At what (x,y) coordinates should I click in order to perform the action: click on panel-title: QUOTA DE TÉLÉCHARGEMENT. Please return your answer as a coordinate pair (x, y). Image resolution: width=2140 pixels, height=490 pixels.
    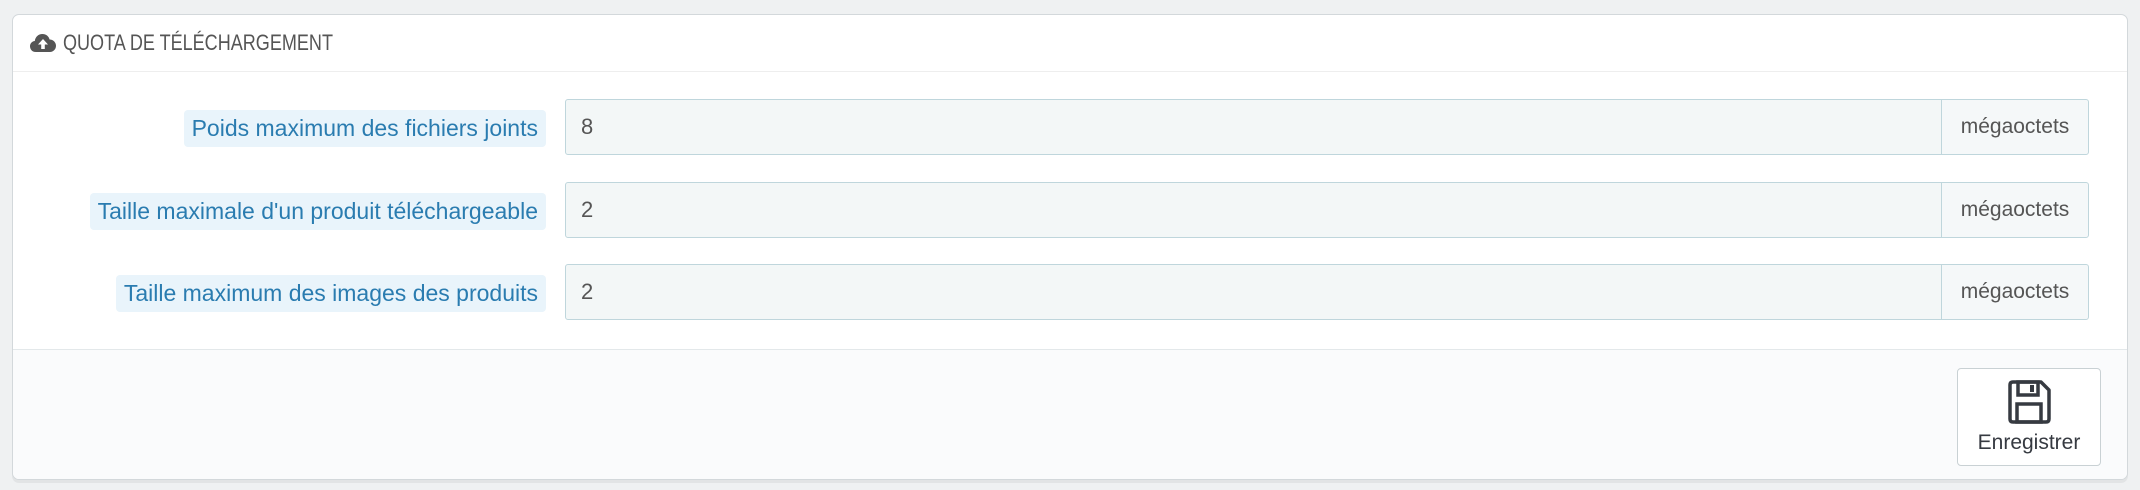
    Looking at the image, I should click on (198, 42).